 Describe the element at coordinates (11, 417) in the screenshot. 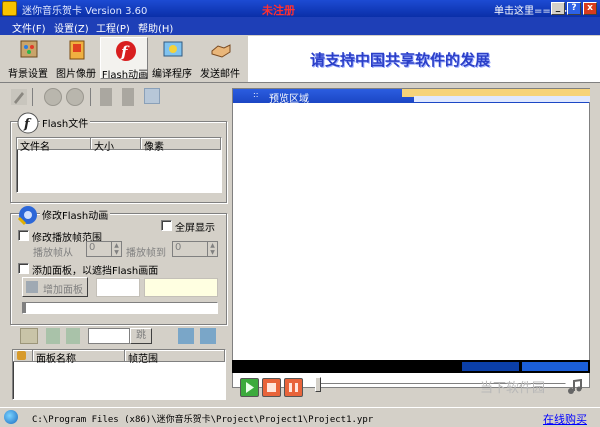

I see `globe-icon` at that location.